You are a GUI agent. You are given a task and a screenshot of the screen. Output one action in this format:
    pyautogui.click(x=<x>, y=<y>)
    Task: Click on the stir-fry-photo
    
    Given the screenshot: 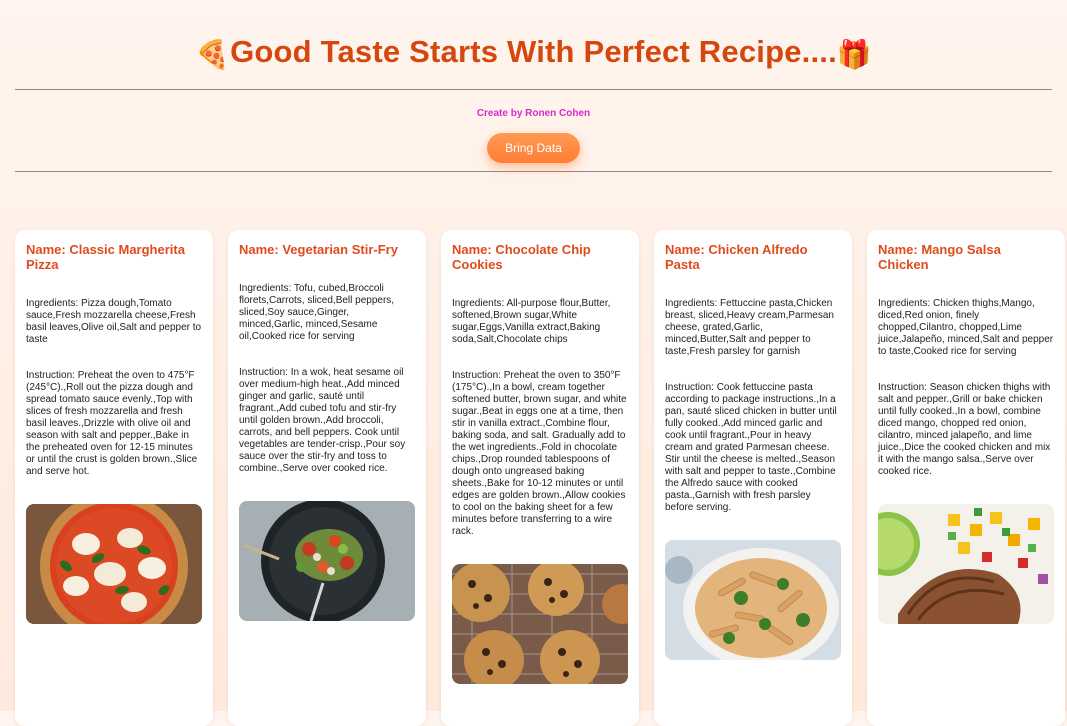 What is the action you would take?
    pyautogui.click(x=327, y=561)
    